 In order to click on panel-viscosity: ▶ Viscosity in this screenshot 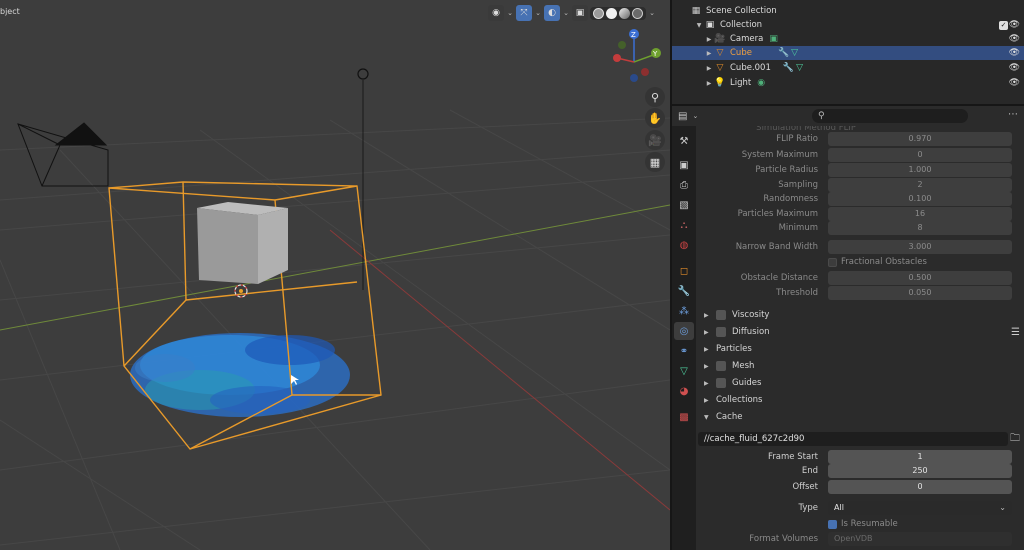, I will do `click(863, 315)`.